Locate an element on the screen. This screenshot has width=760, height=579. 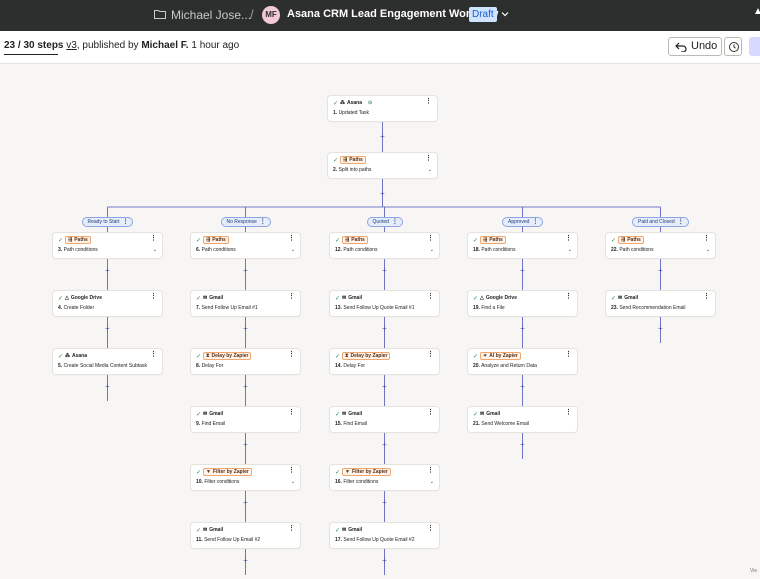
folder-icon is located at coordinates (160, 14).